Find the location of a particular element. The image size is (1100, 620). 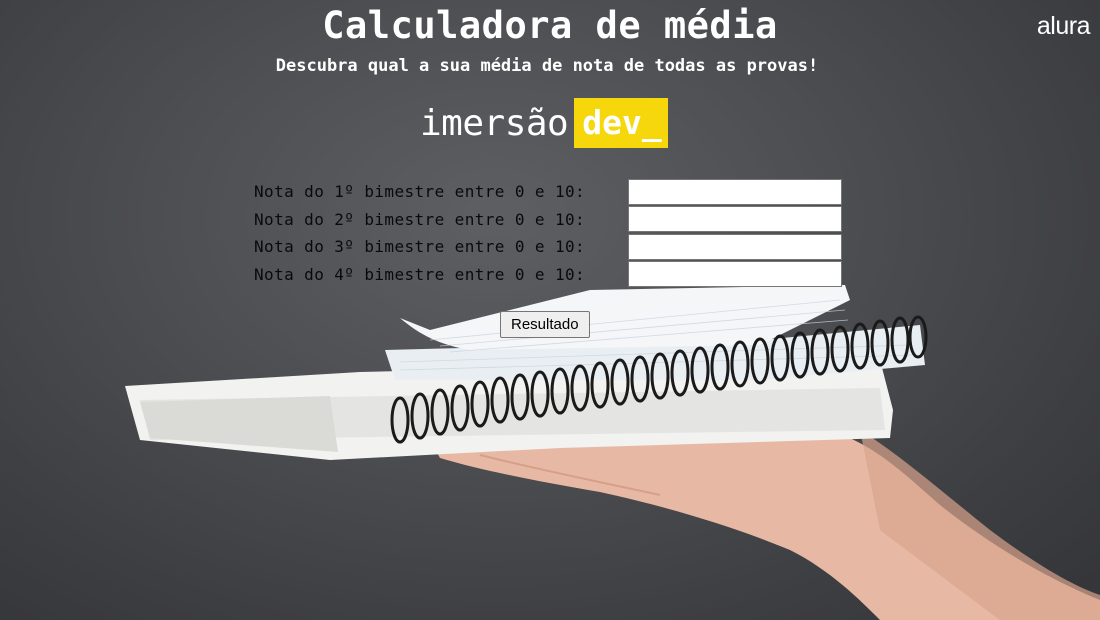

imersao-dev-logo: imersão dev_ is located at coordinates (544, 123).